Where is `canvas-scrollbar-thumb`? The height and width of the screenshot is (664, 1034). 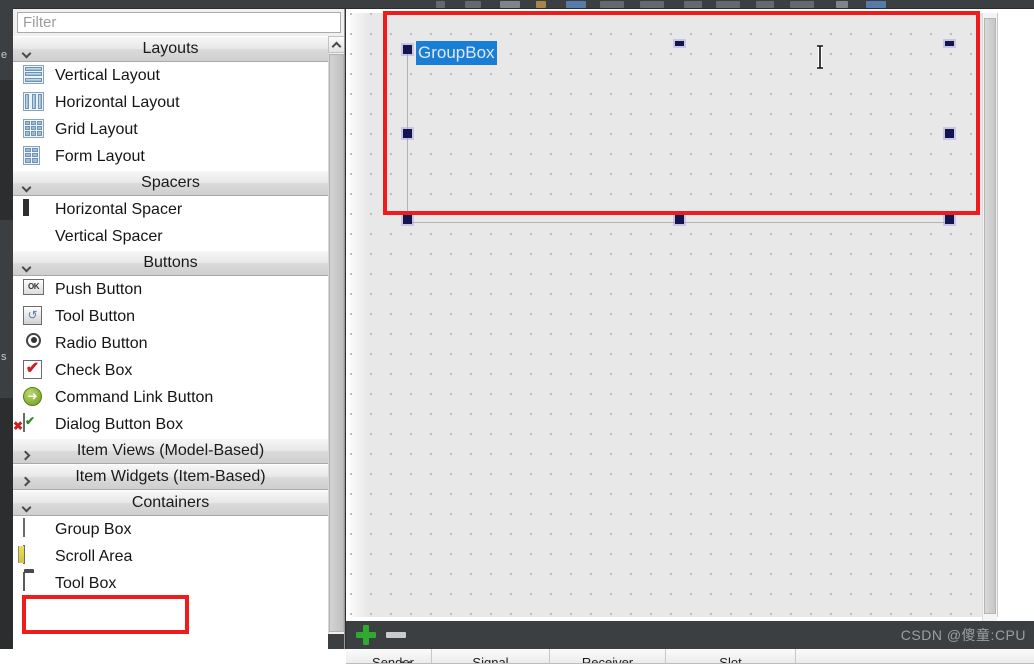
canvas-scrollbar-thumb is located at coordinates (990, 316).